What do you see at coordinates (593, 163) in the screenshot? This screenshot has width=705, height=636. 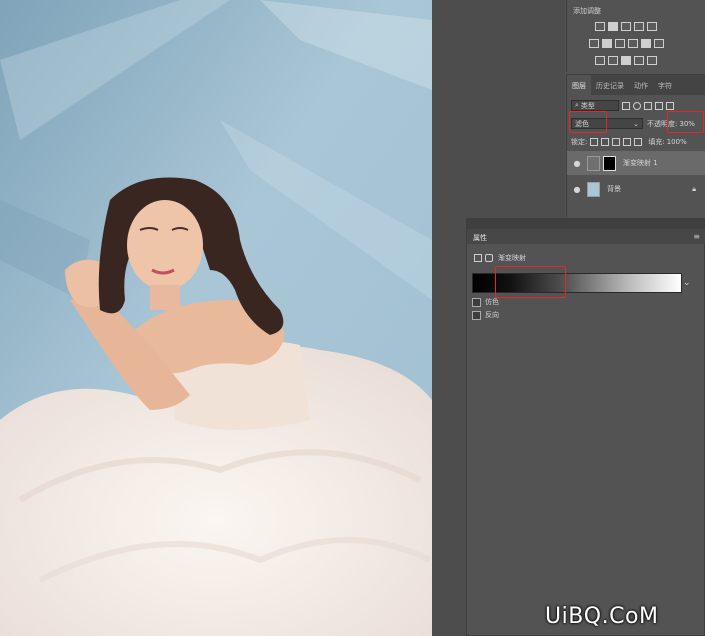 I see `adjustment-thumb` at bounding box center [593, 163].